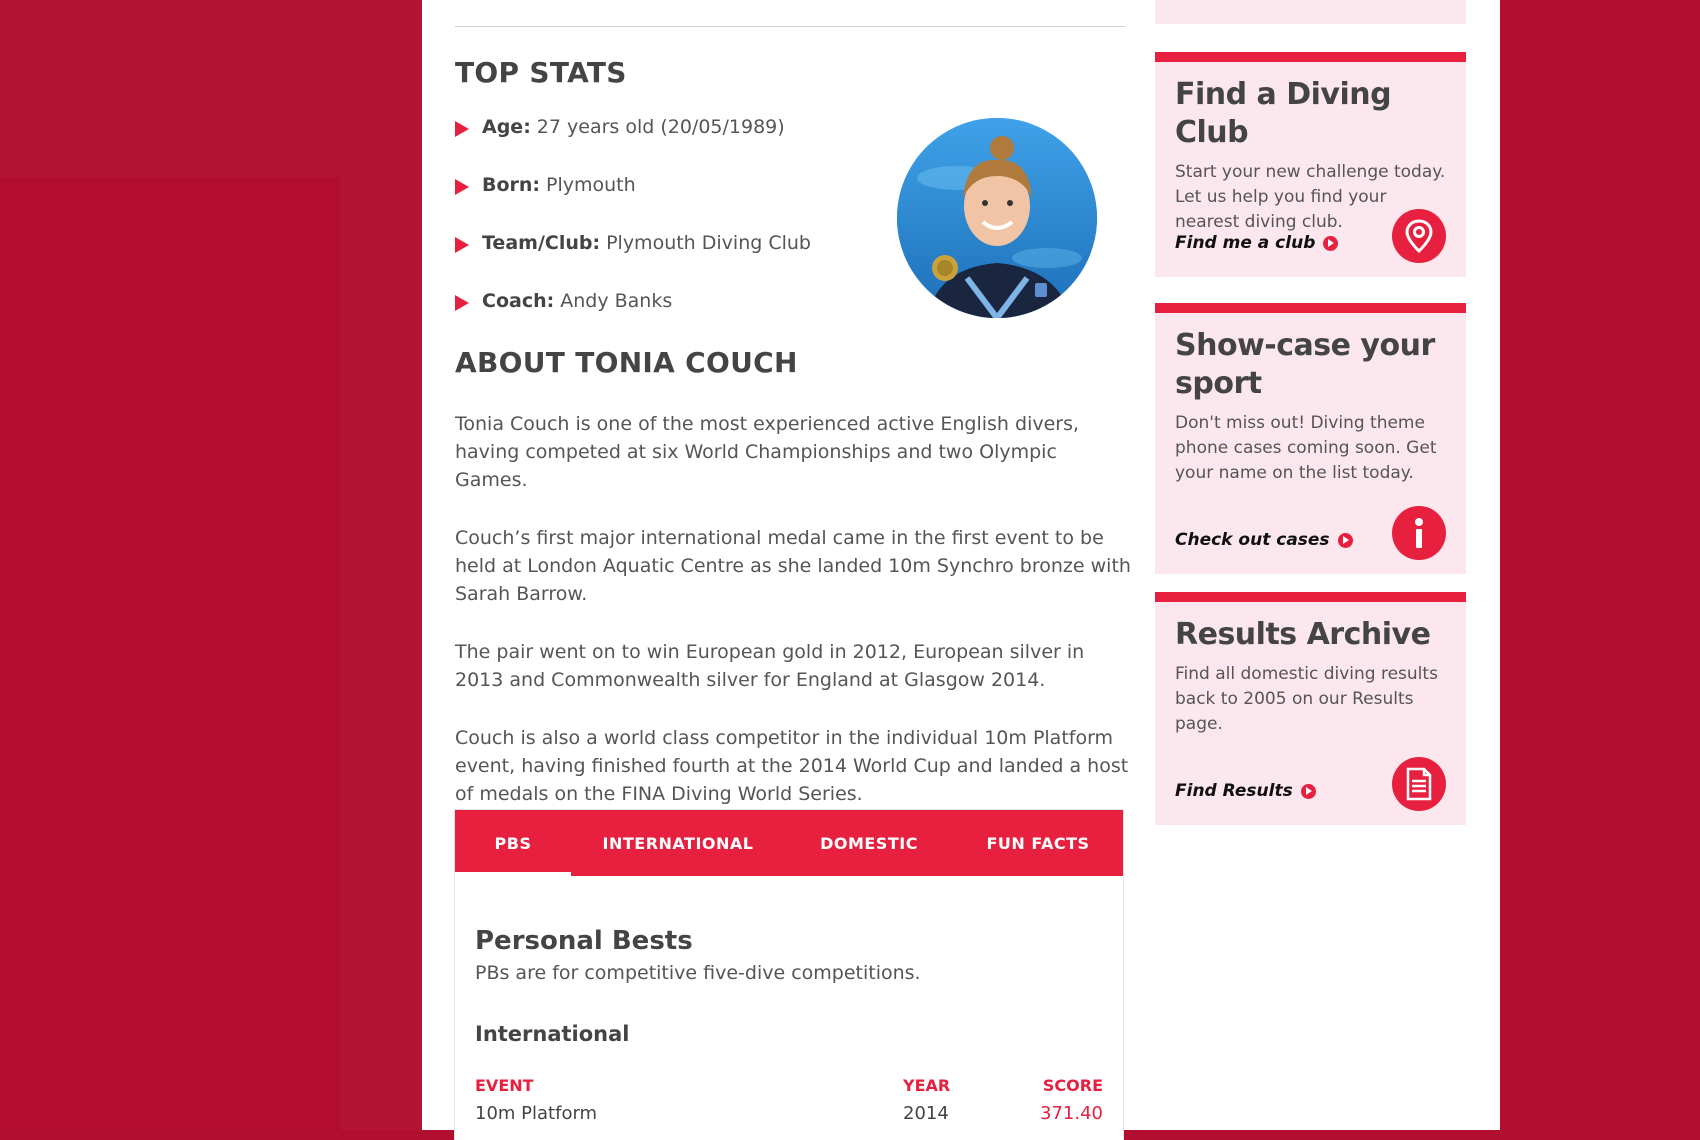 This screenshot has width=1700, height=1140. I want to click on card-title: Results Archive, so click(1303, 634).